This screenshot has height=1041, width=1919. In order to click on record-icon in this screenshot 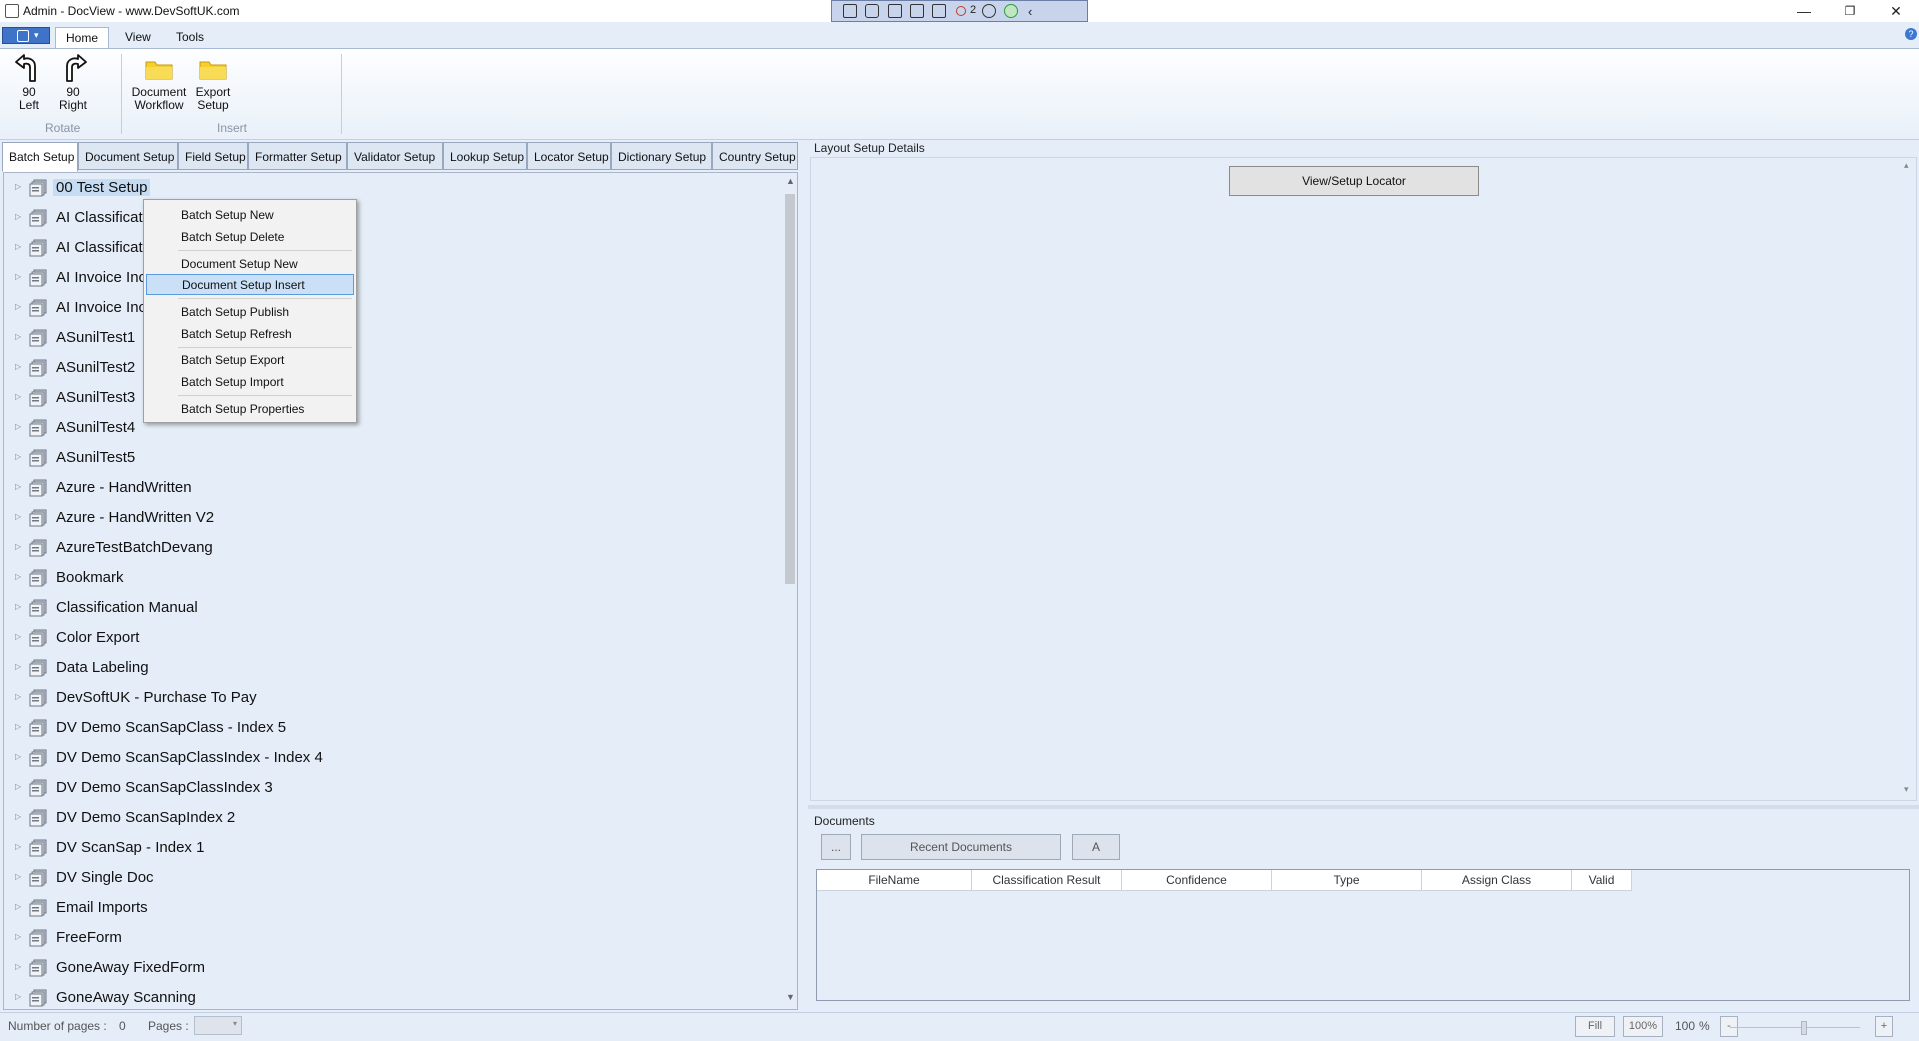, I will do `click(961, 11)`.